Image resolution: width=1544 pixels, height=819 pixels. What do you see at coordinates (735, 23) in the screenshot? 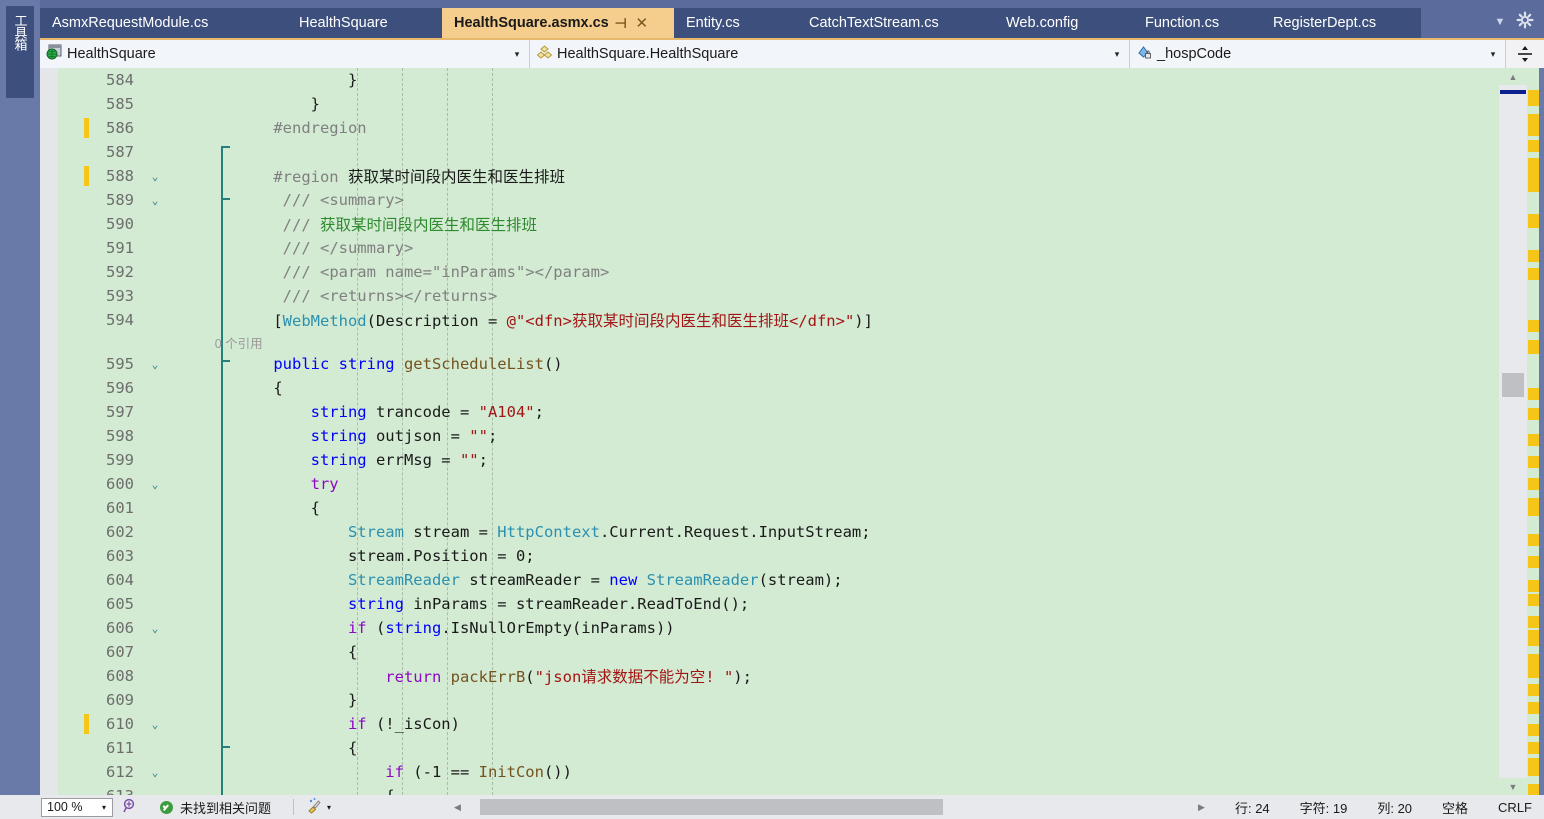
I see `editor-tab: Entity.cs` at bounding box center [735, 23].